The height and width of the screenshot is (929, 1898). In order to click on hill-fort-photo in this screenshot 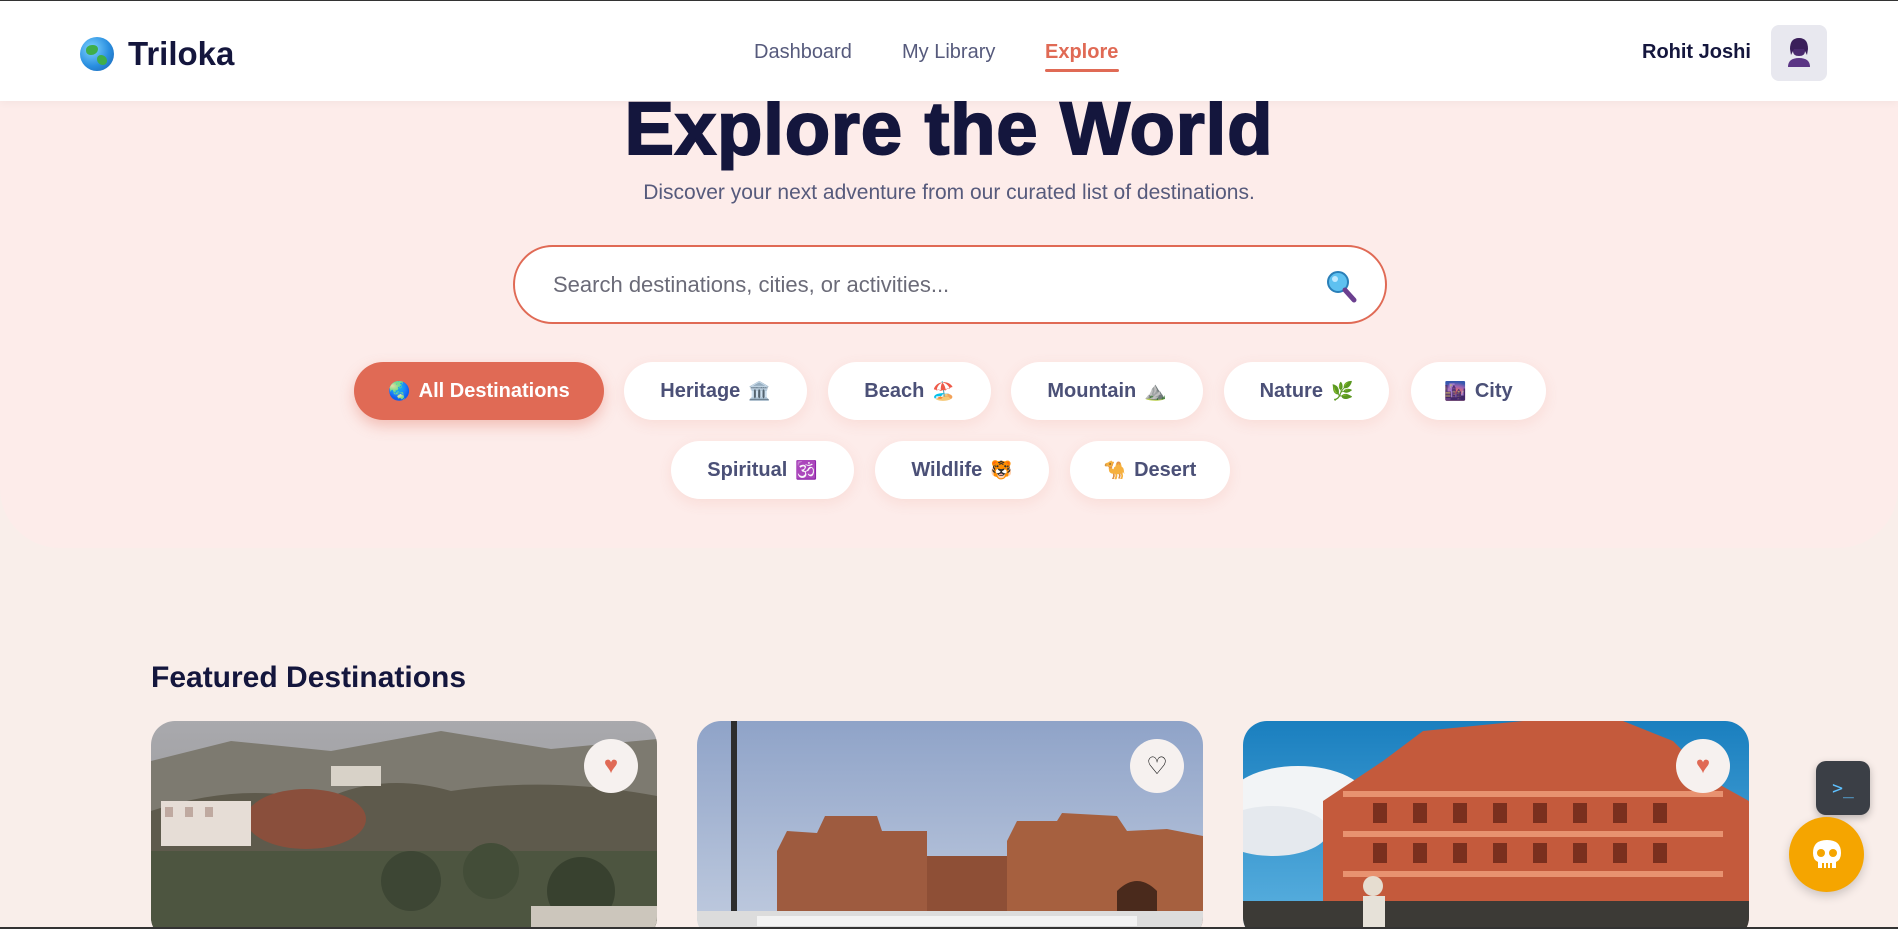, I will do `click(404, 825)`.